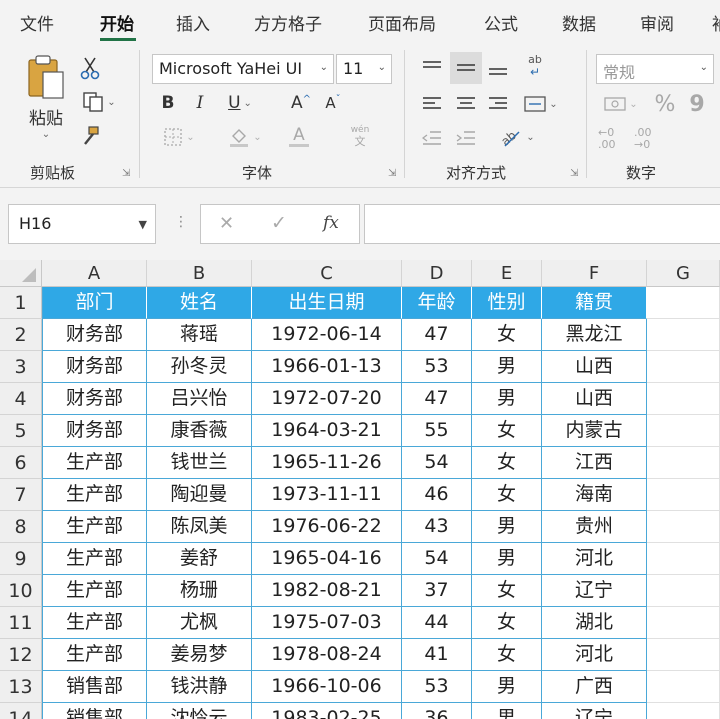  What do you see at coordinates (327, 335) in the screenshot?
I see `cell-birth-date: 1972-06-14` at bounding box center [327, 335].